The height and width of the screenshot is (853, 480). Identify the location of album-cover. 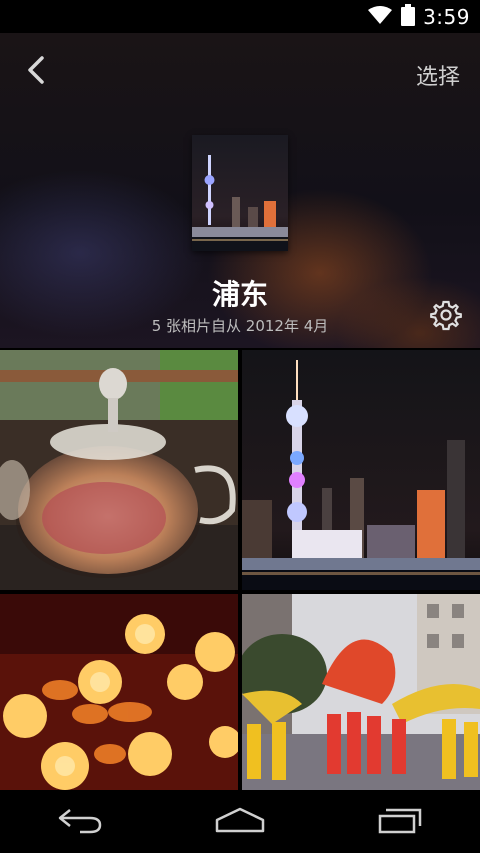
(240, 193).